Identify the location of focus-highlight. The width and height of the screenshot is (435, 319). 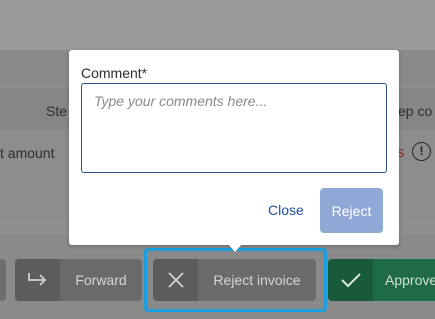
(235, 280).